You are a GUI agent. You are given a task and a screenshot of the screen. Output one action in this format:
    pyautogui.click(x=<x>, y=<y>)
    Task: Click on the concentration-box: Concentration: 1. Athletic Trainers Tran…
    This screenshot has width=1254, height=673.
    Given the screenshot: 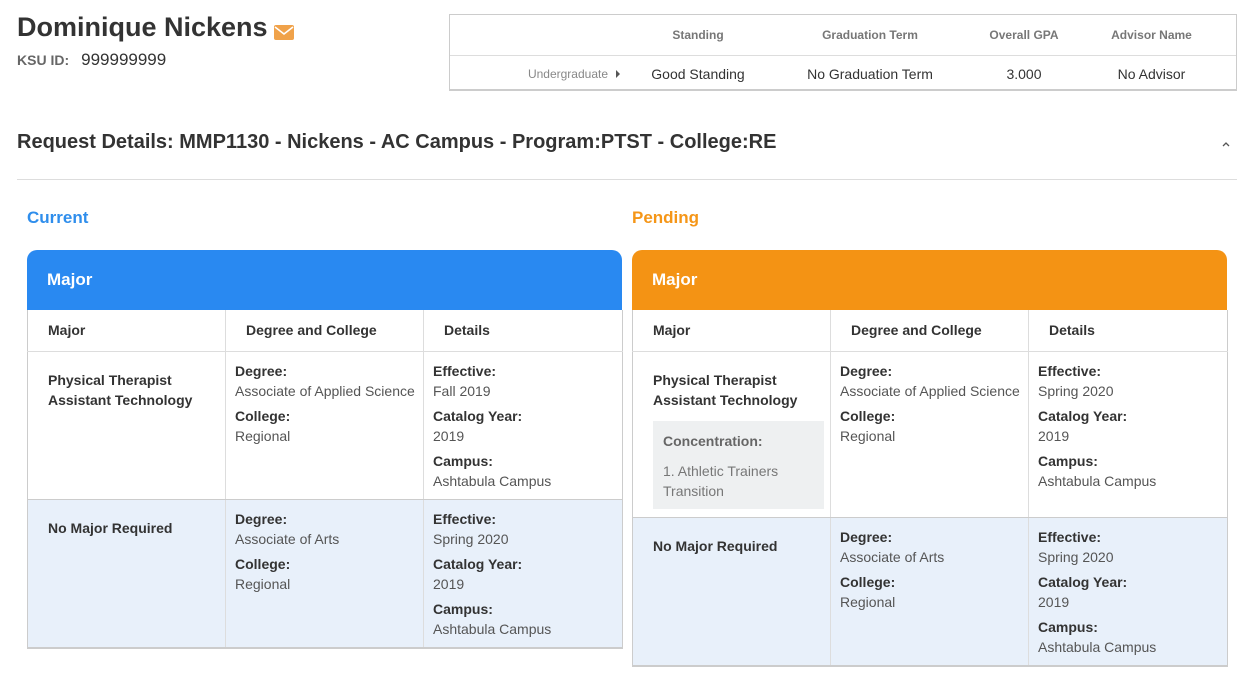 What is the action you would take?
    pyautogui.click(x=738, y=464)
    